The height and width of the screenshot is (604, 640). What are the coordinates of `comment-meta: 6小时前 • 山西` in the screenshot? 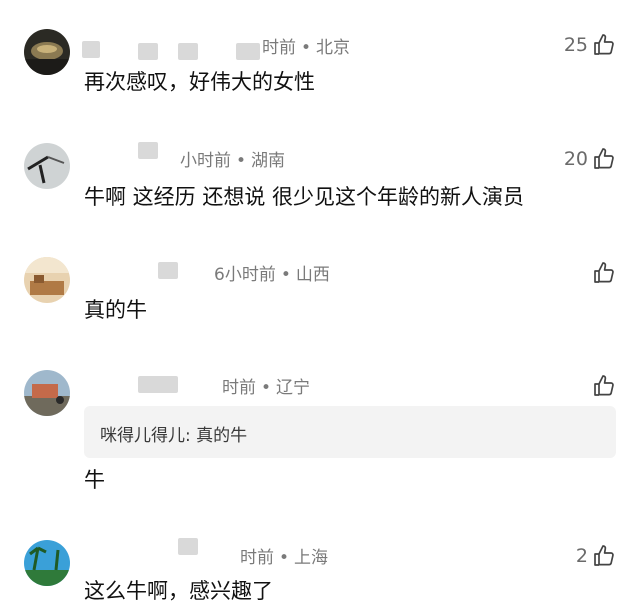 It's located at (272, 275).